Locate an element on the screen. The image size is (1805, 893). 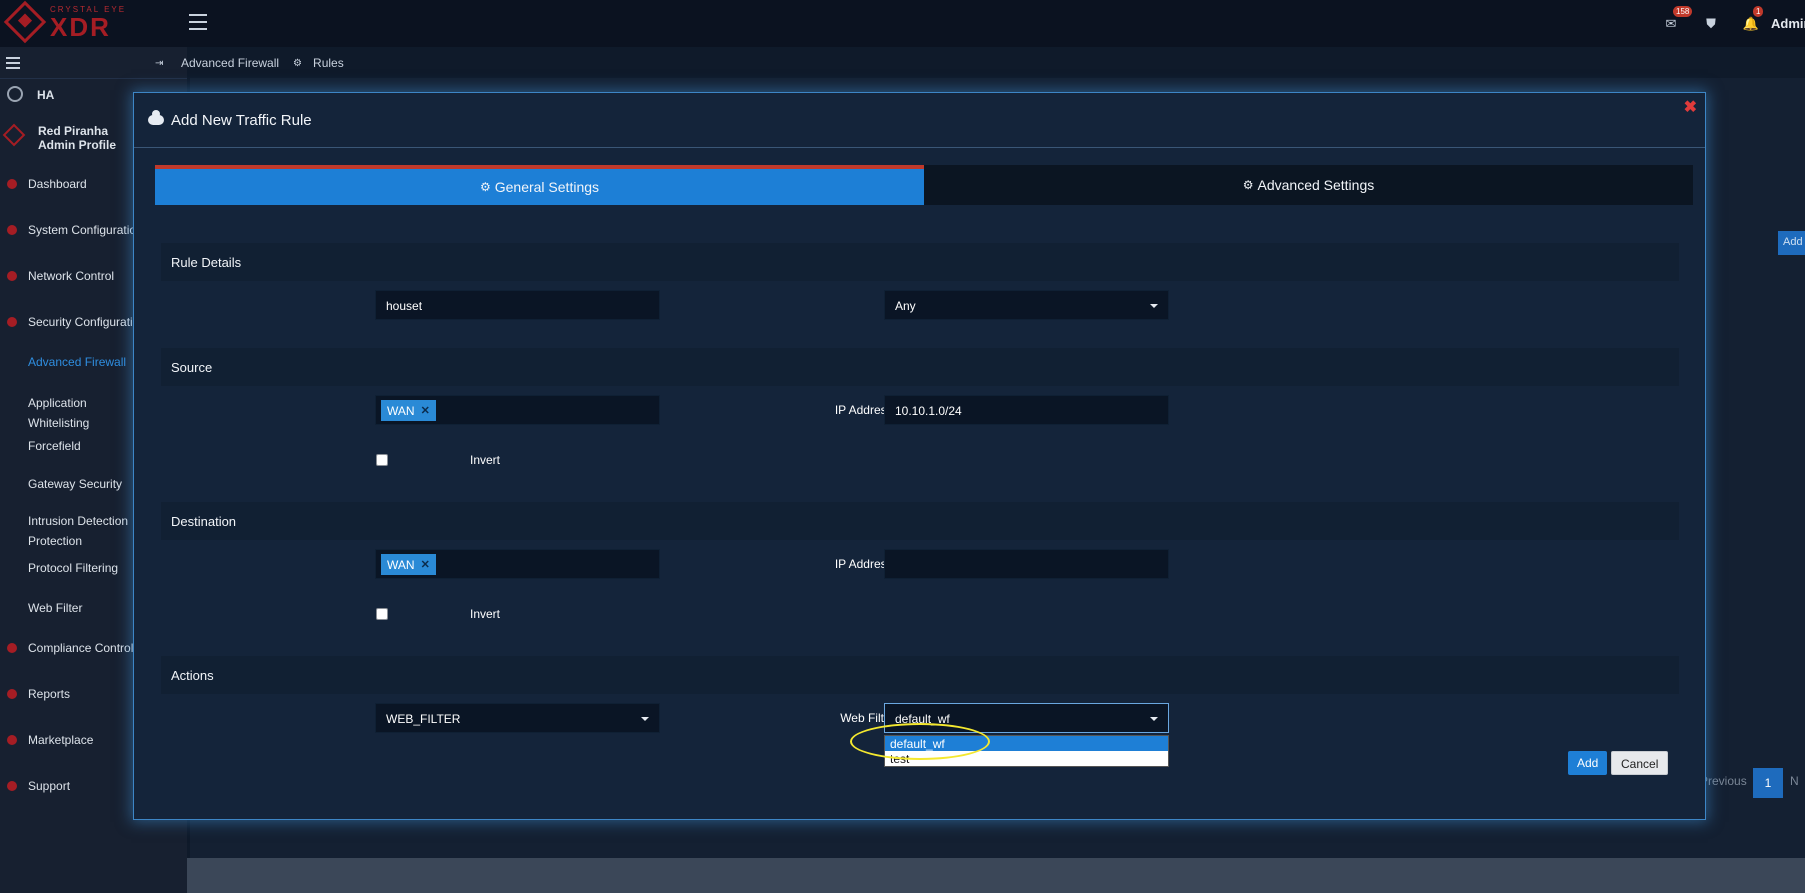
tab-general-settings: ⚙ General Settings is located at coordinates (539, 185).